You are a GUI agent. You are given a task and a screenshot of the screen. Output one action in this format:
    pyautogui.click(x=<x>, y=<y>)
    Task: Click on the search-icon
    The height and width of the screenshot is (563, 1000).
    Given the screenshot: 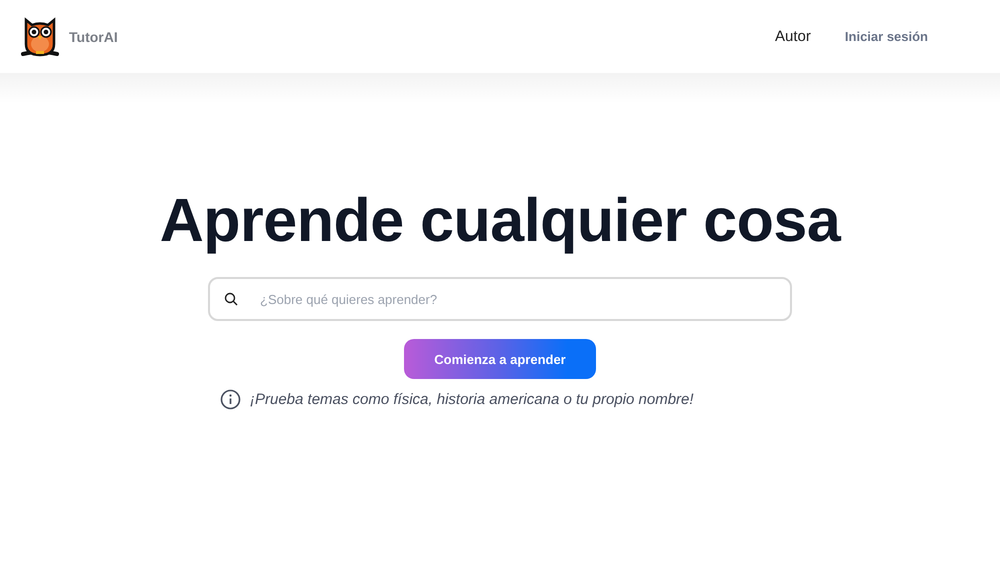 What is the action you would take?
    pyautogui.click(x=231, y=299)
    